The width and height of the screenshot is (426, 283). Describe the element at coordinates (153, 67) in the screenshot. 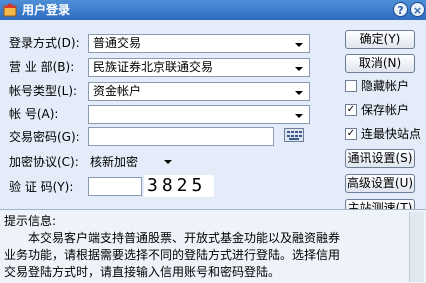

I see `branch-value: 民族证券北京联通交易` at that location.